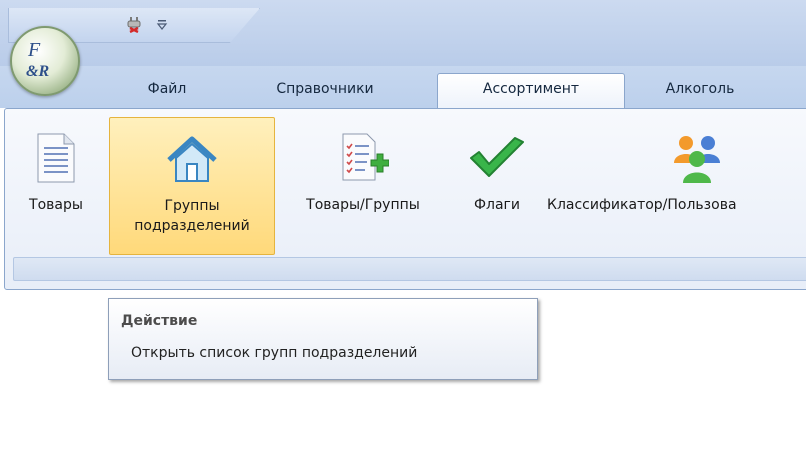 The height and width of the screenshot is (450, 806). I want to click on flags-button: Флаги, so click(497, 185).